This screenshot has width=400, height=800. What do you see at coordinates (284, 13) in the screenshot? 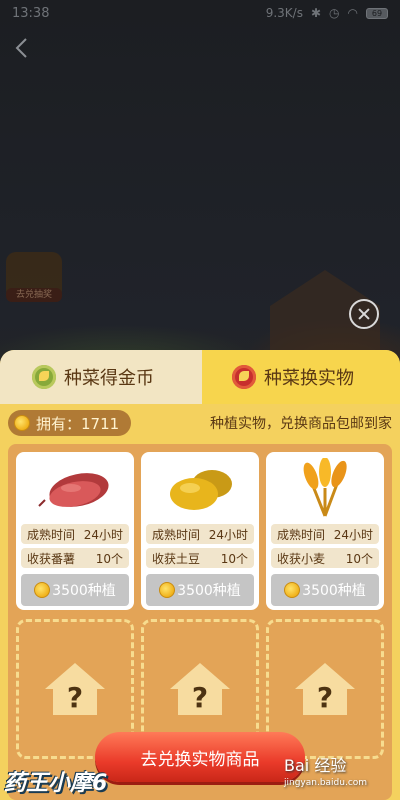
I see `network-speed: 9.3K/s` at bounding box center [284, 13].